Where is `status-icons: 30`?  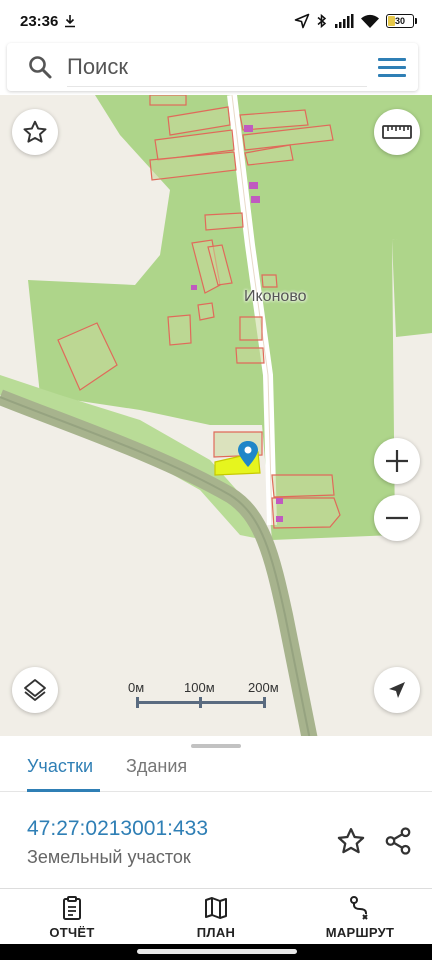
status-icons: 30 is located at coordinates (355, 21).